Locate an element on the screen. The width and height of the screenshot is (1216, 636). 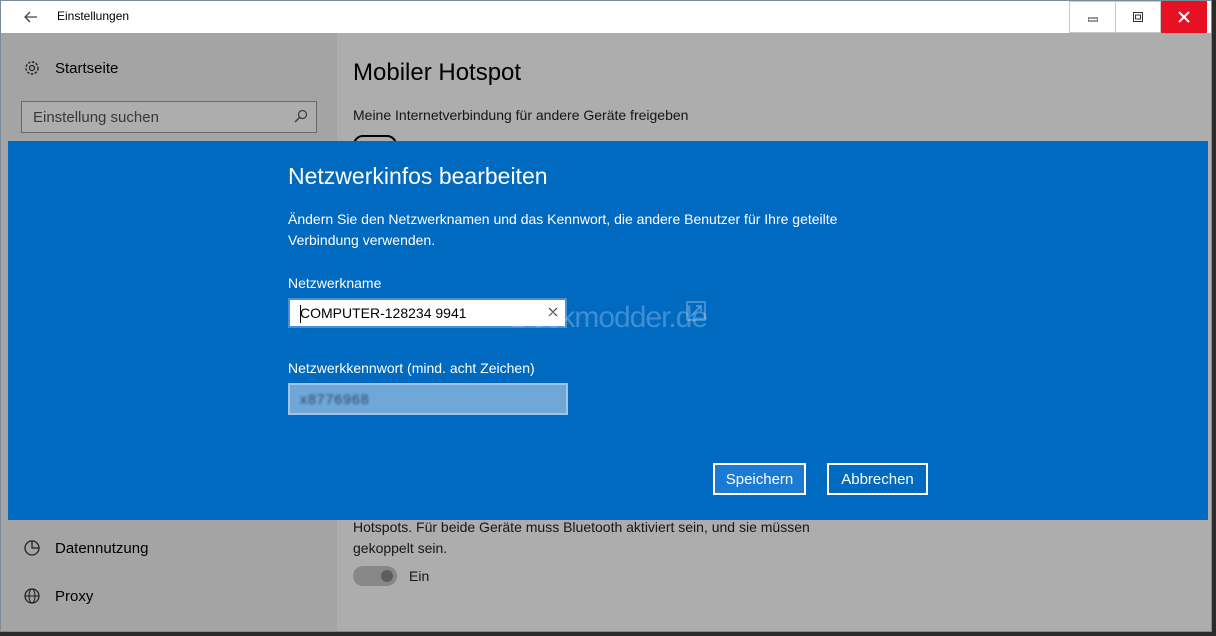
close-button is located at coordinates (1184, 17).